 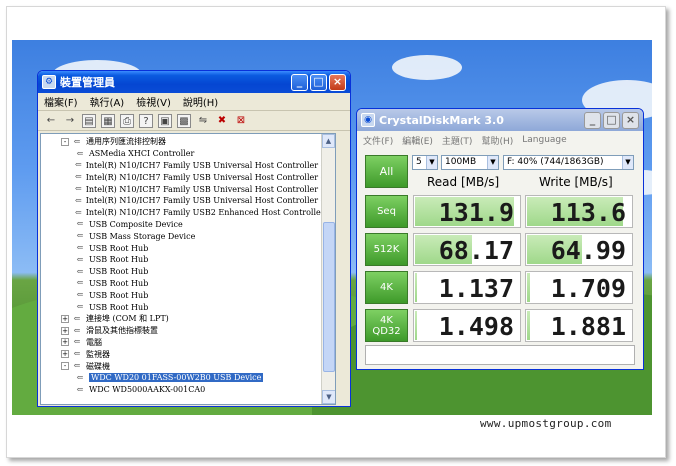 I want to click on menu-language: Language, so click(x=544, y=140).